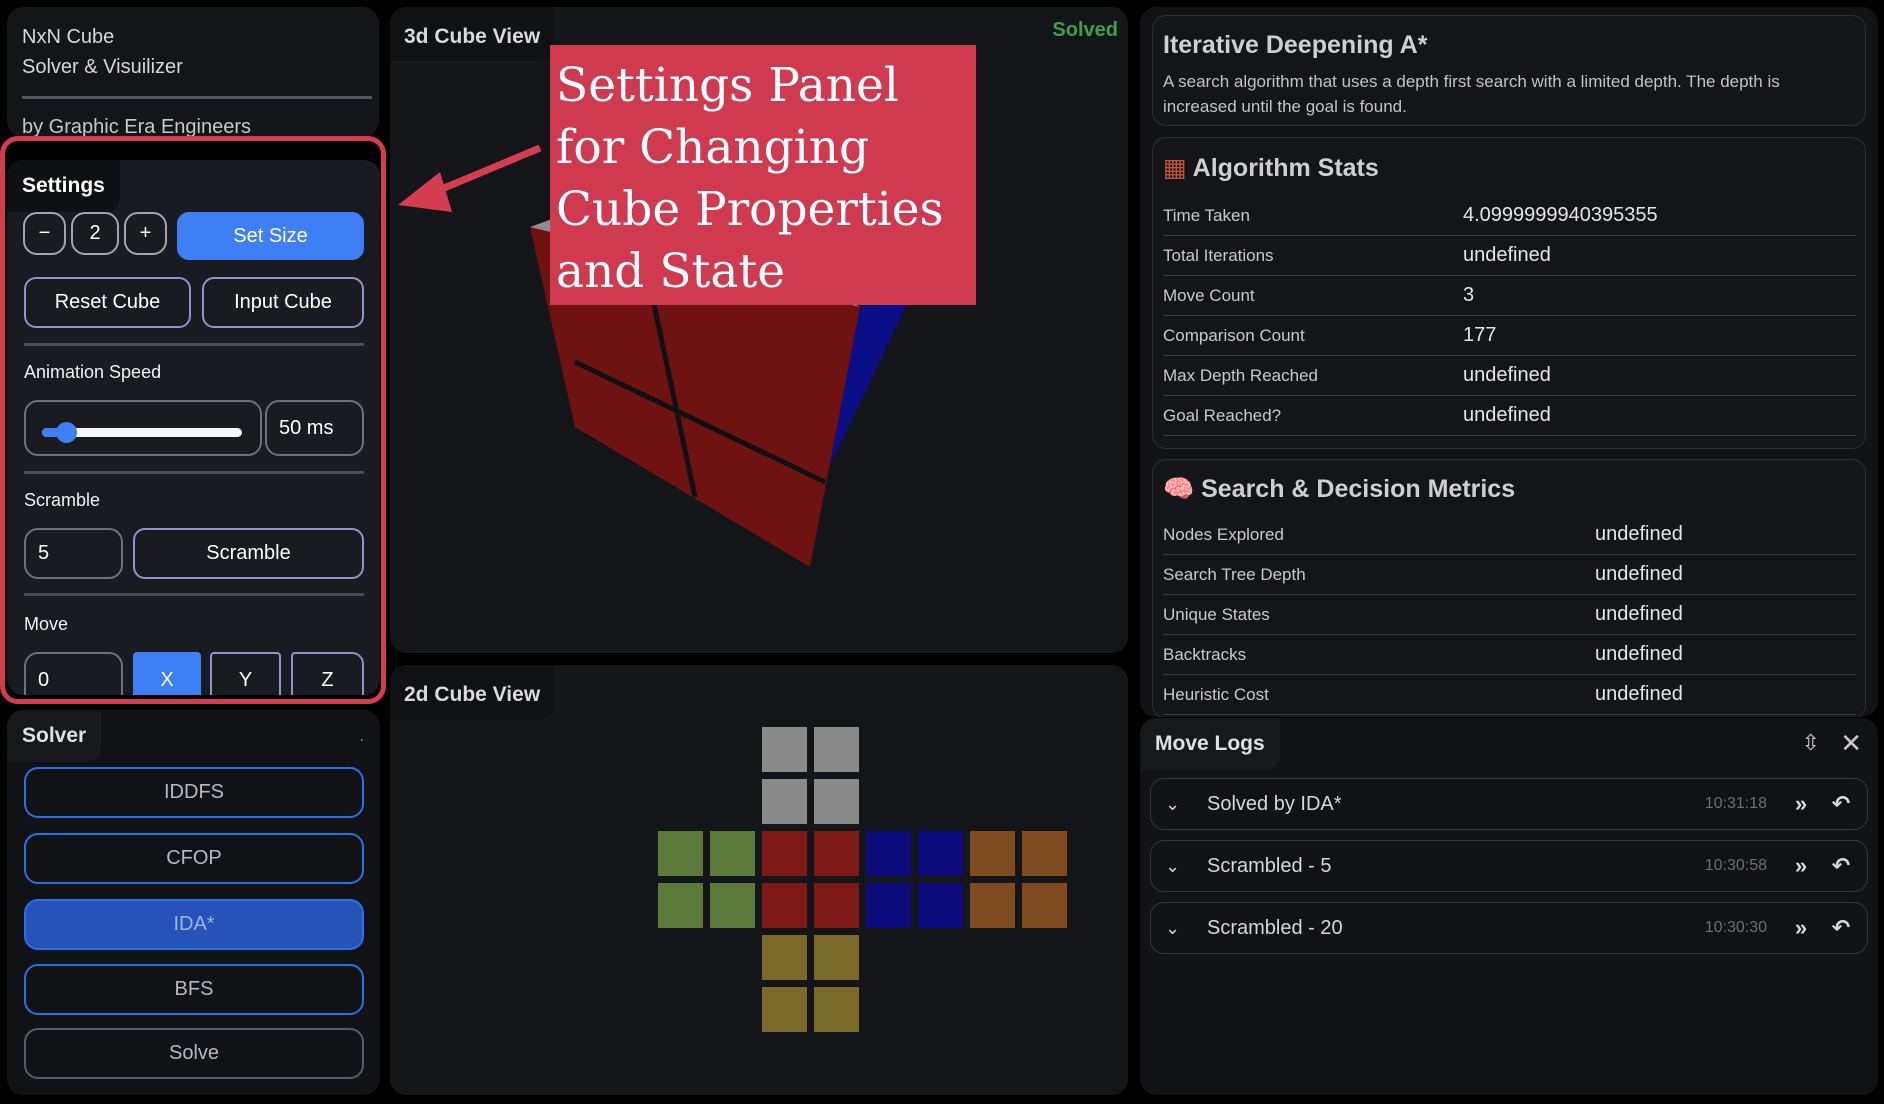 This screenshot has width=1884, height=1104. What do you see at coordinates (194, 792) in the screenshot?
I see `solver-iddfs-button: IDDFS` at bounding box center [194, 792].